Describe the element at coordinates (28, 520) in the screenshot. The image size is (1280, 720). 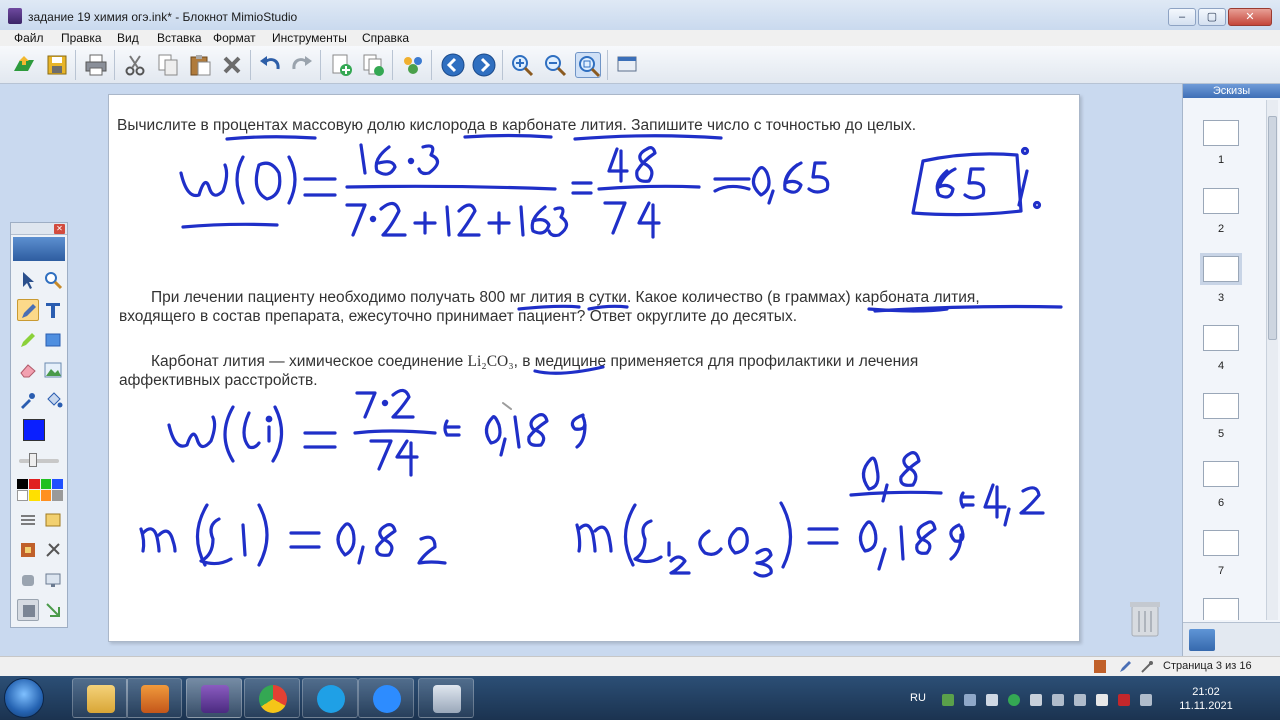
I see `line-style-icon` at that location.